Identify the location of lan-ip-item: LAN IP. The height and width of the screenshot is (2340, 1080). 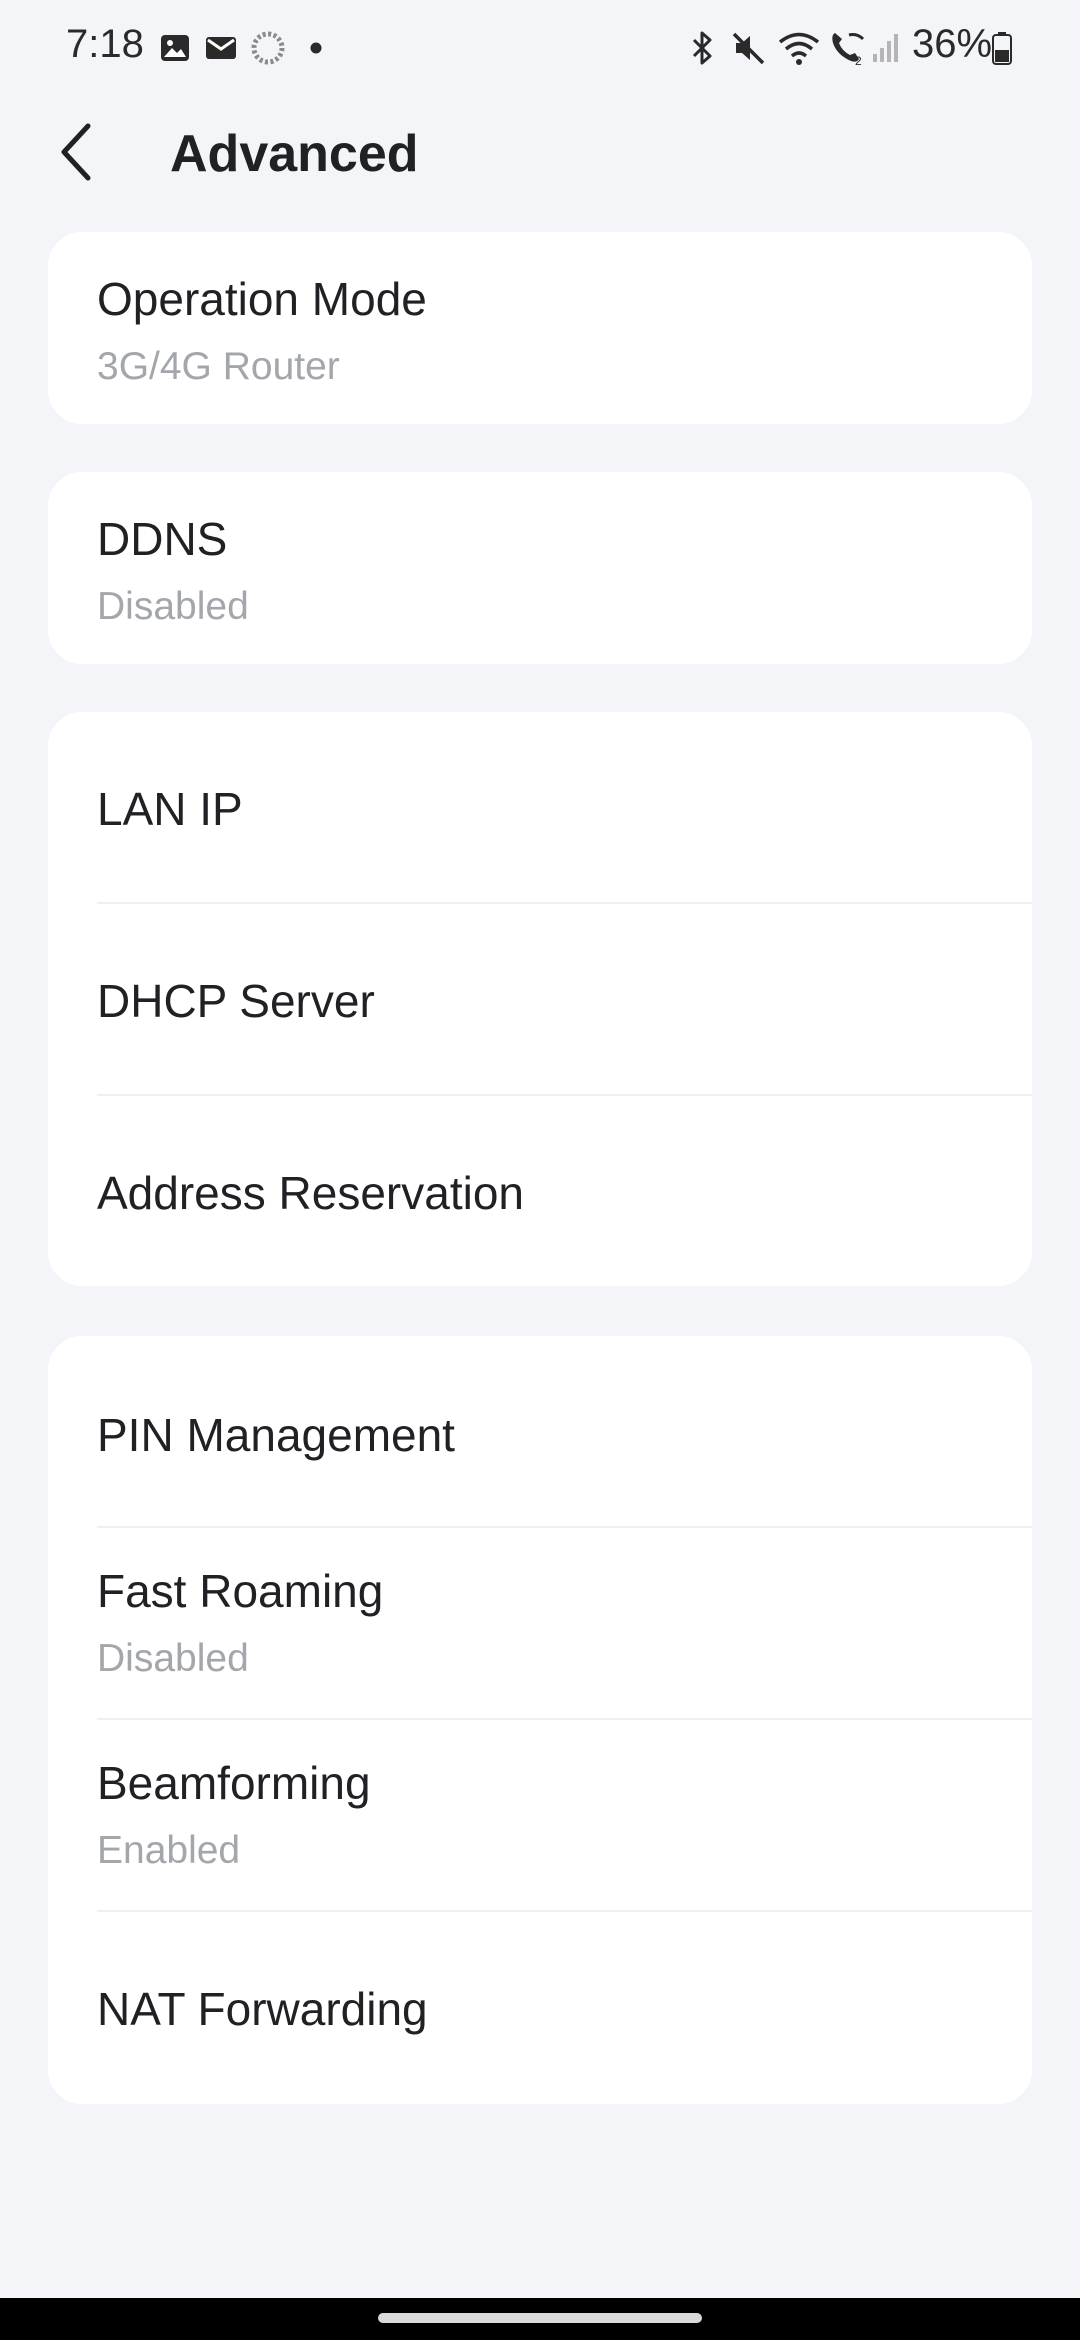
(540, 807).